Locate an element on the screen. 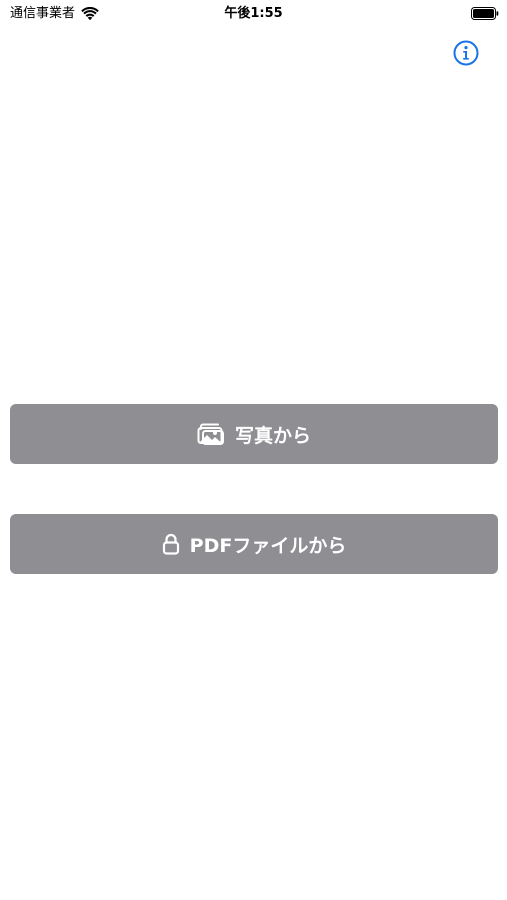 This screenshot has width=507, height=900. from-photos-button: 写真から is located at coordinates (254, 434).